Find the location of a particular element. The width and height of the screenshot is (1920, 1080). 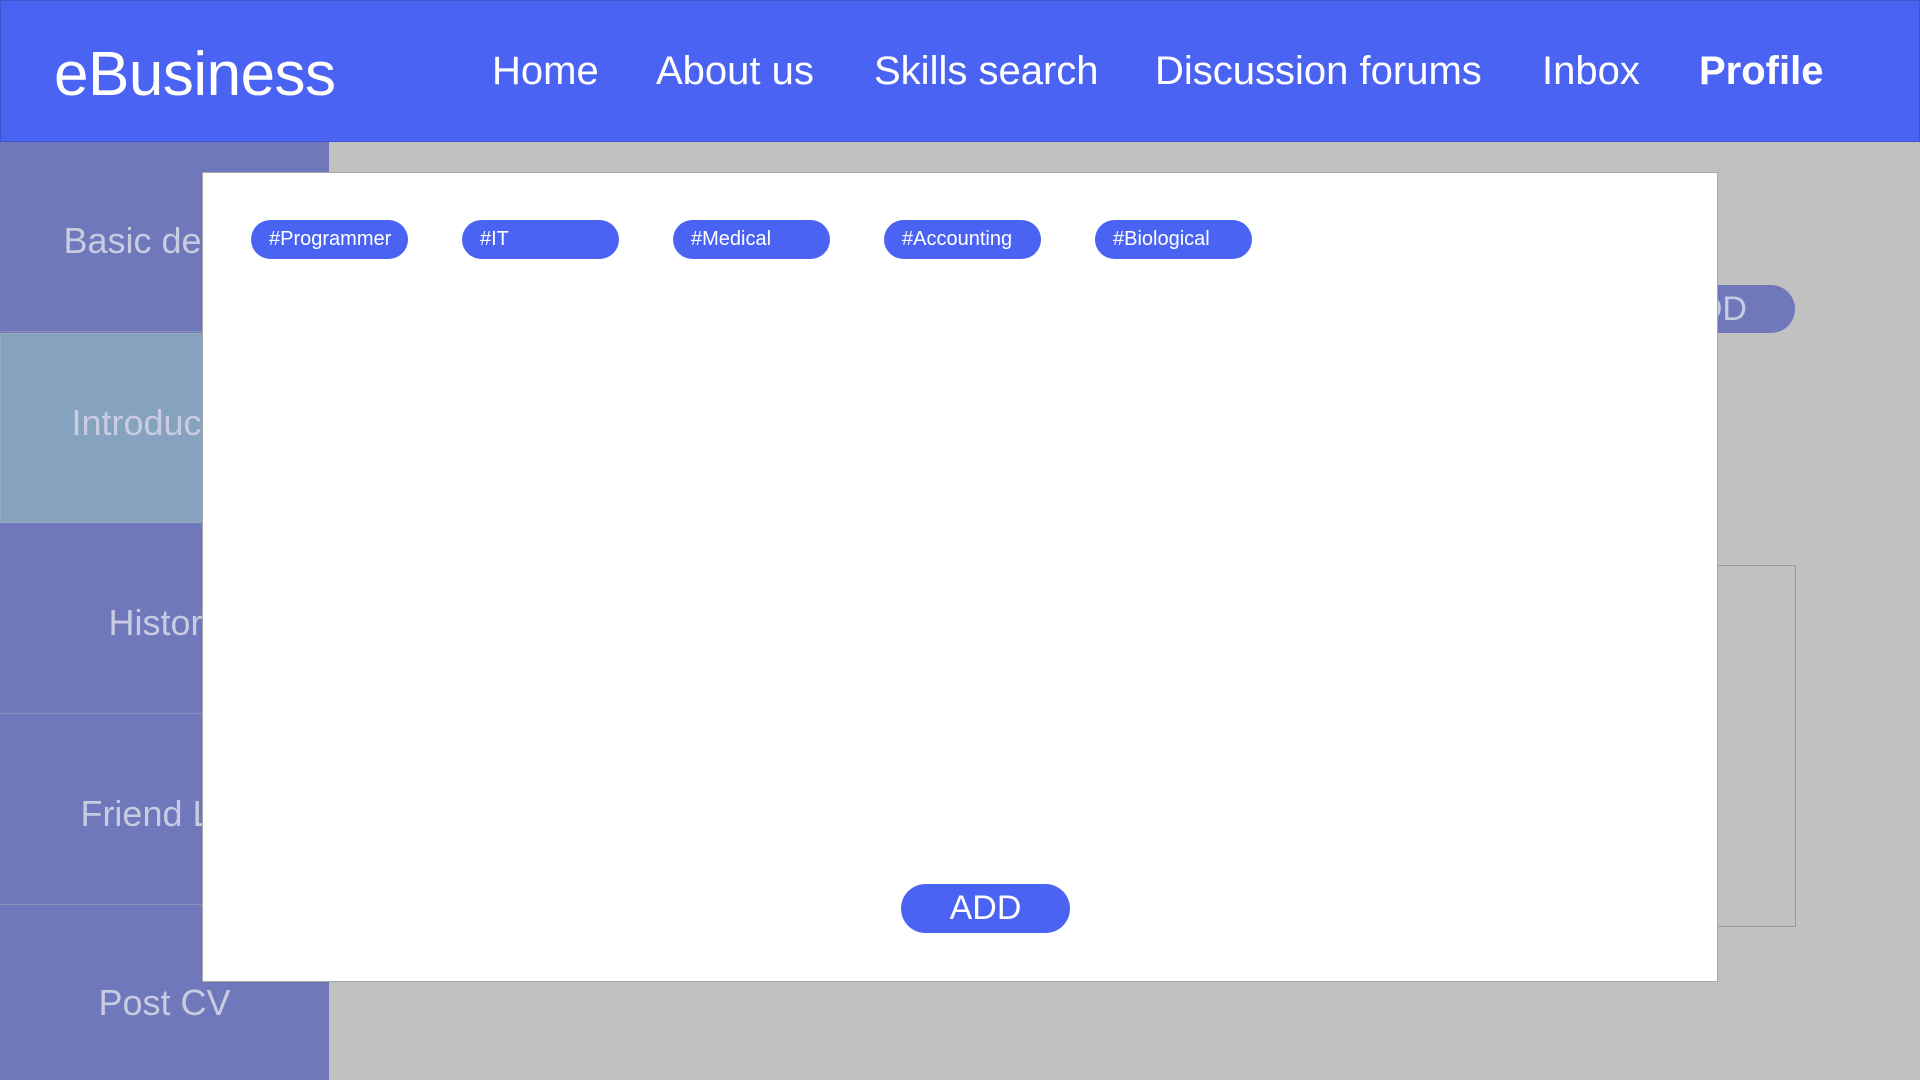

nav-about-us: About us is located at coordinates (735, 71).